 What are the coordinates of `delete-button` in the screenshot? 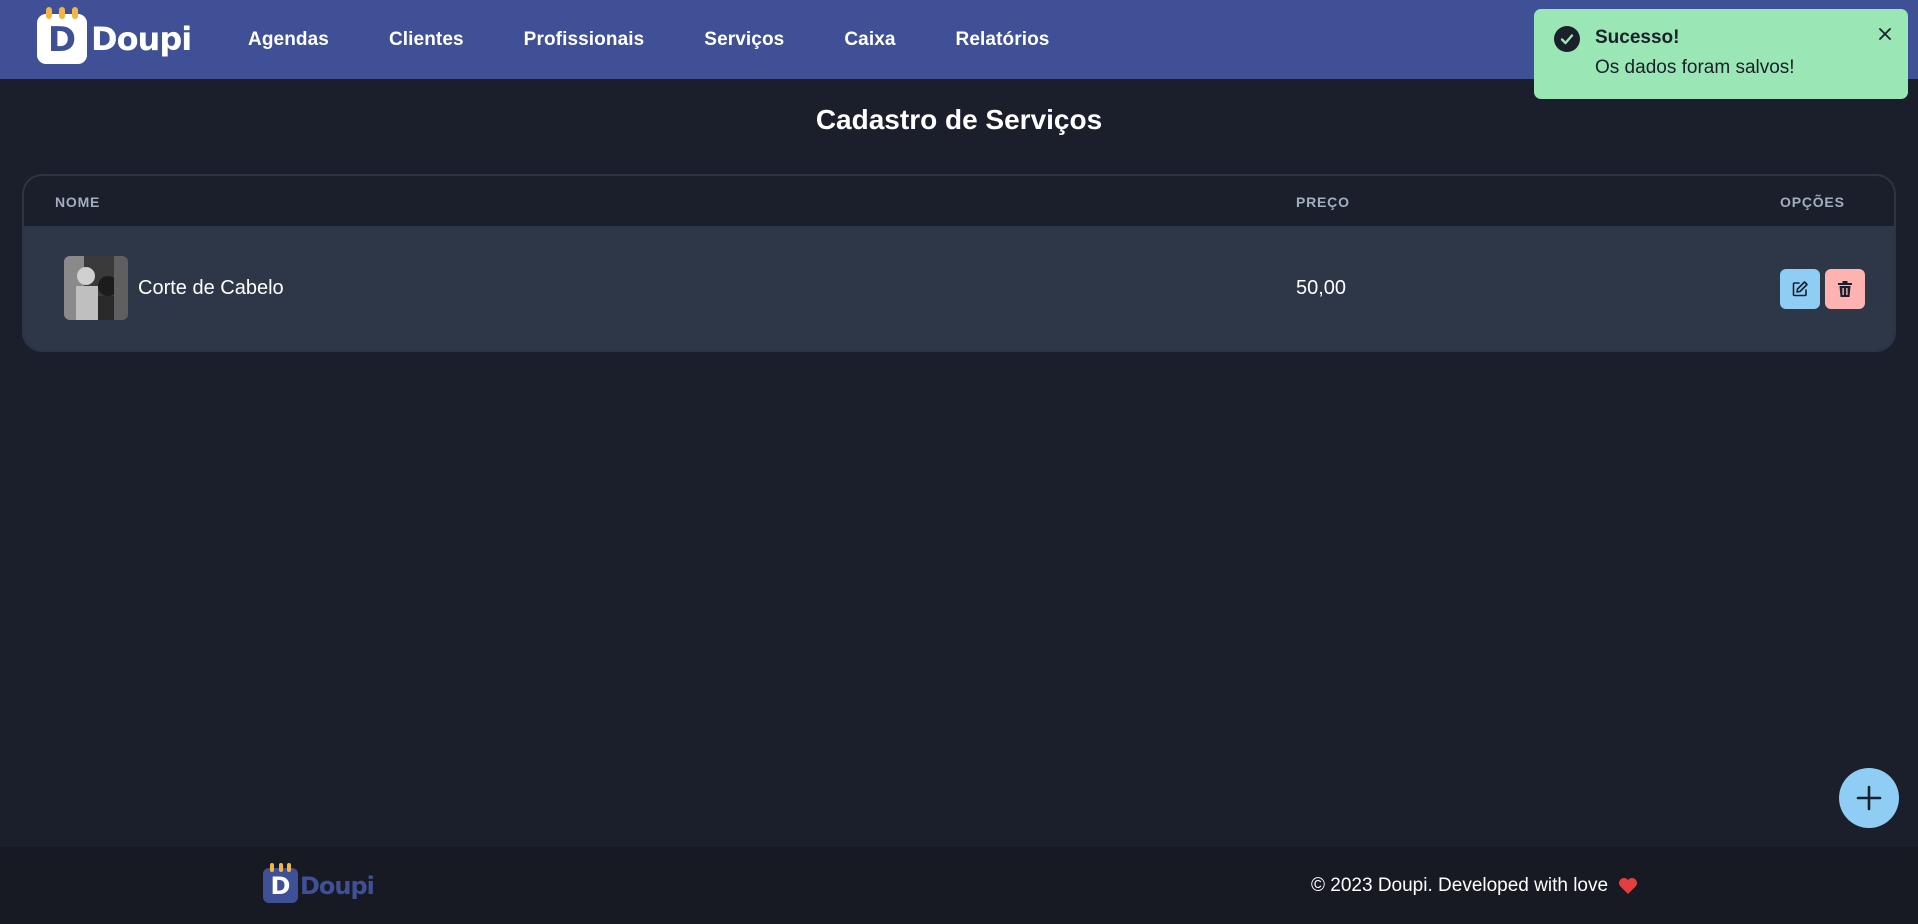 It's located at (1845, 289).